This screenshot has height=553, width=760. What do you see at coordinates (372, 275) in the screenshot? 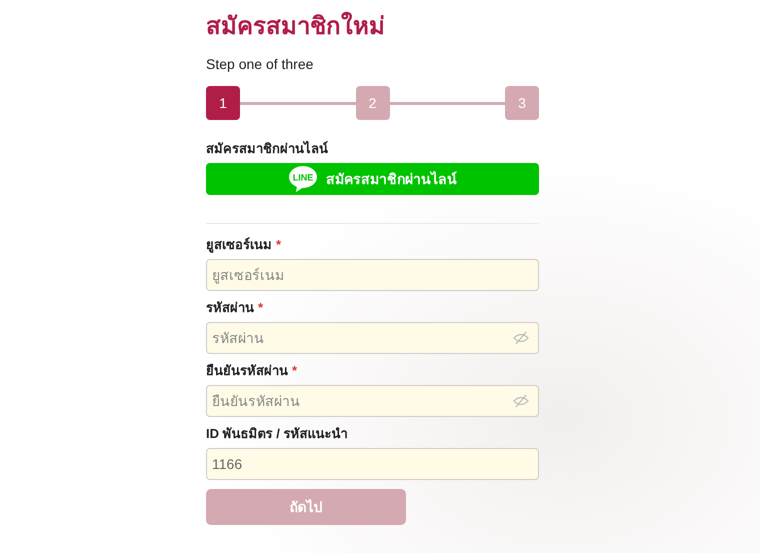
I see `input-field: ยูสเซอร์เนม` at bounding box center [372, 275].